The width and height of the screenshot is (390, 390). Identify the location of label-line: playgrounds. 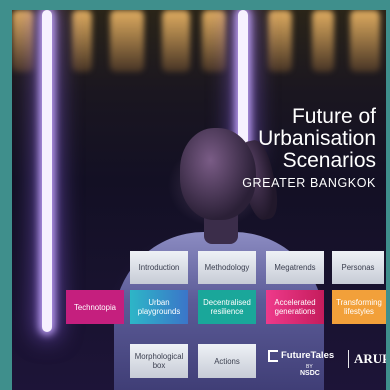
(159, 311).